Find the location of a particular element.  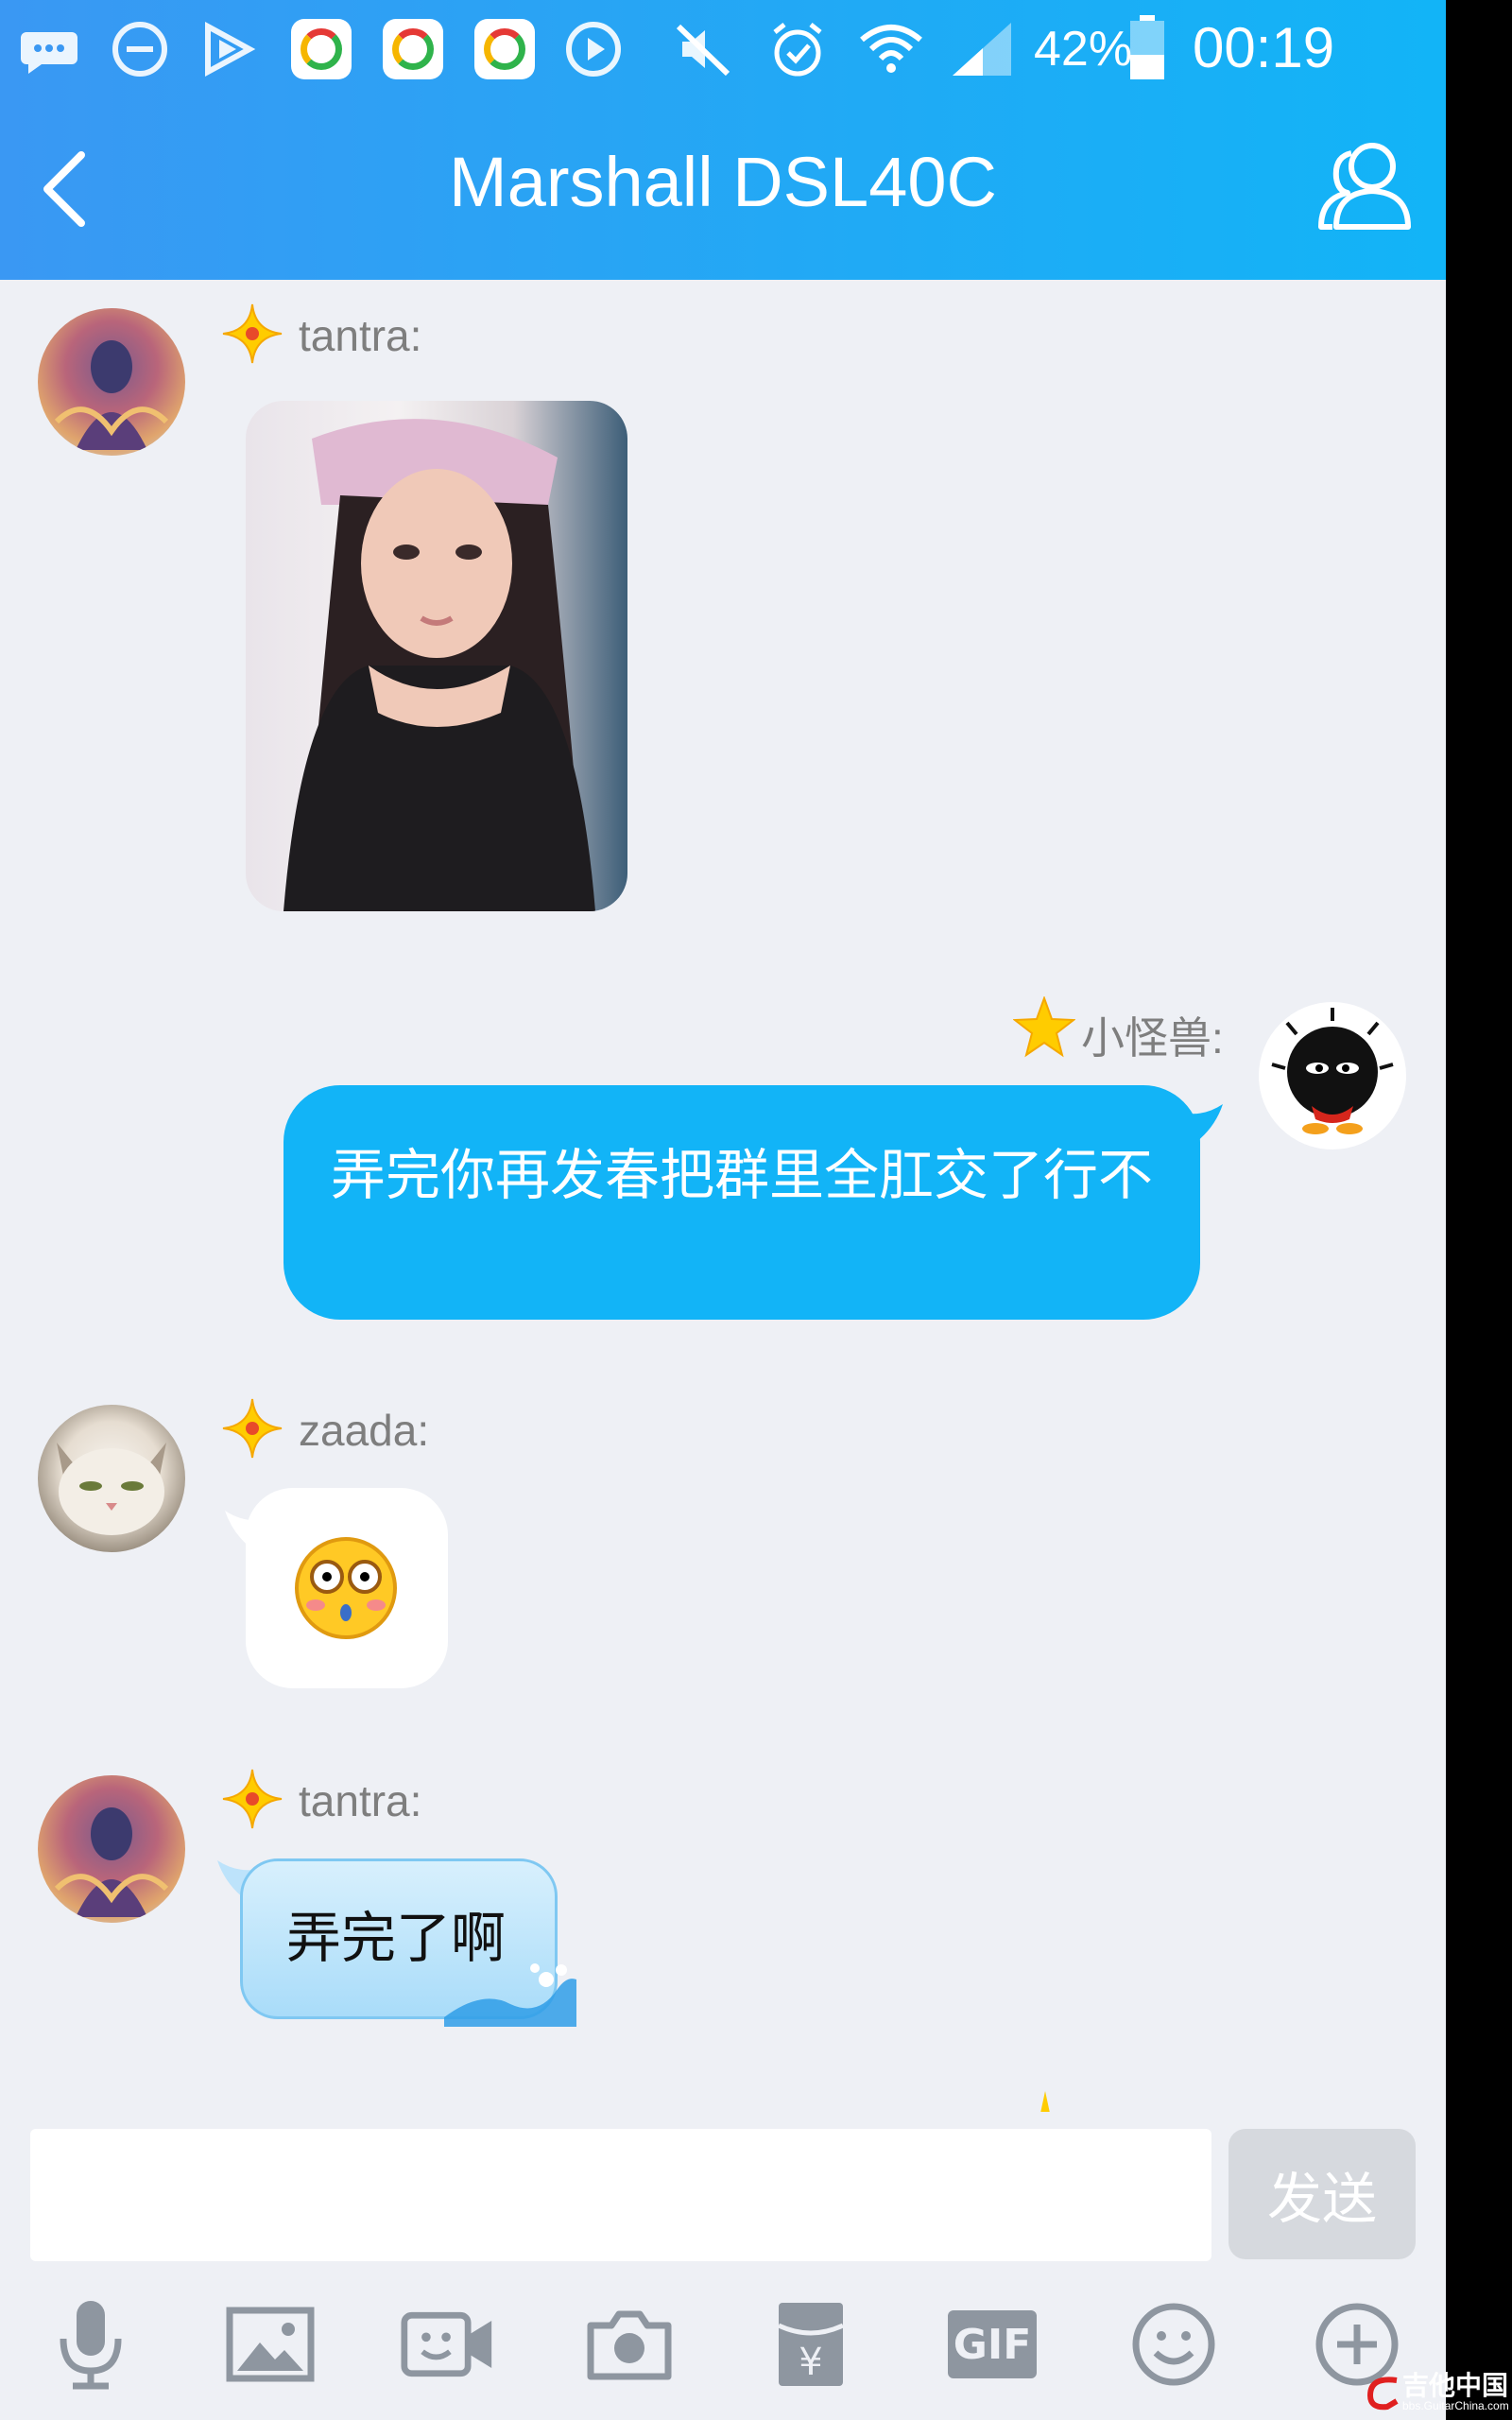

video-camera-icon is located at coordinates (446, 2344).